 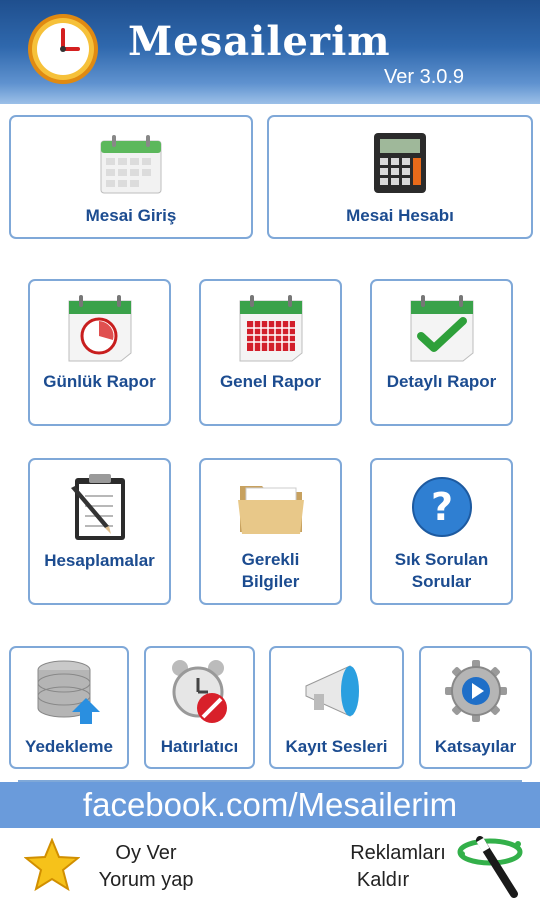 I want to click on hatirlatici-button: Hatırlatıcı, so click(x=199, y=707).